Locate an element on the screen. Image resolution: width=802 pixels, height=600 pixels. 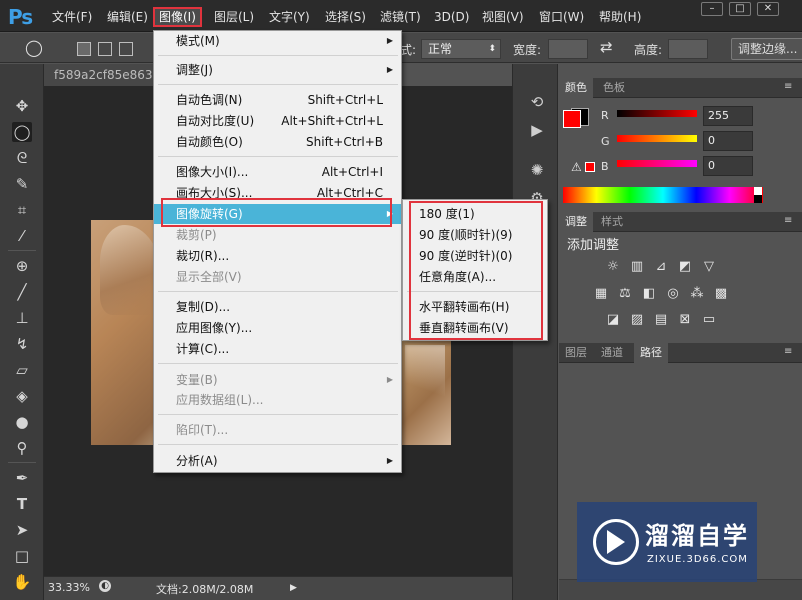
menu-item-mode: 模式(M) ▶ is located at coordinates (277, 41).